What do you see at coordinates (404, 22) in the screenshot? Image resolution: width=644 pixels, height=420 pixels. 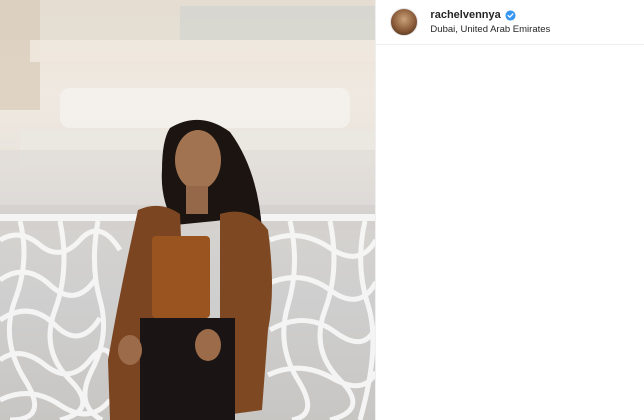 I see `profile-avatar` at bounding box center [404, 22].